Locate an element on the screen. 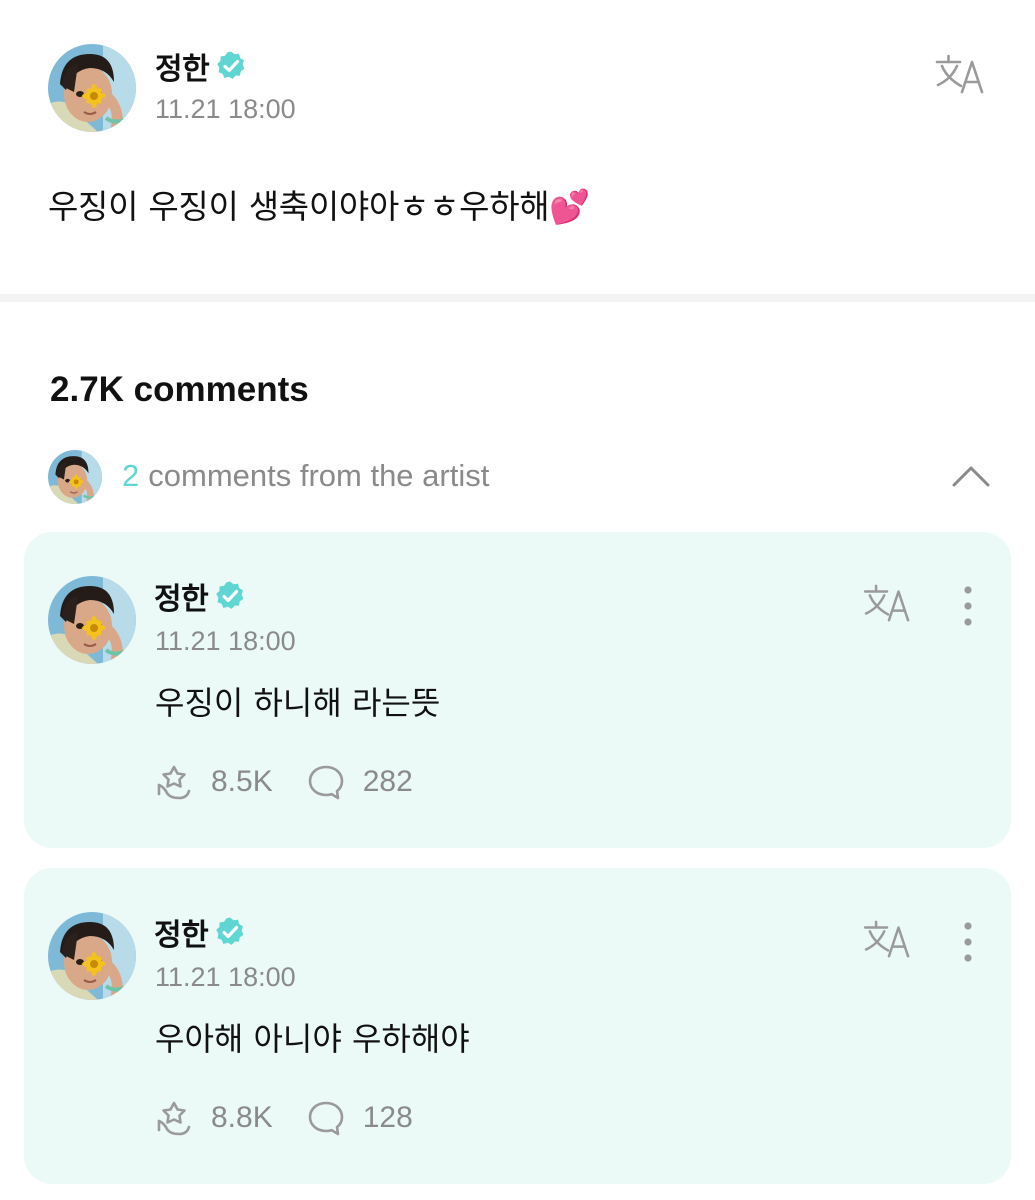 The height and width of the screenshot is (1200, 1035). author-name-row: 정한 is located at coordinates (201, 66).